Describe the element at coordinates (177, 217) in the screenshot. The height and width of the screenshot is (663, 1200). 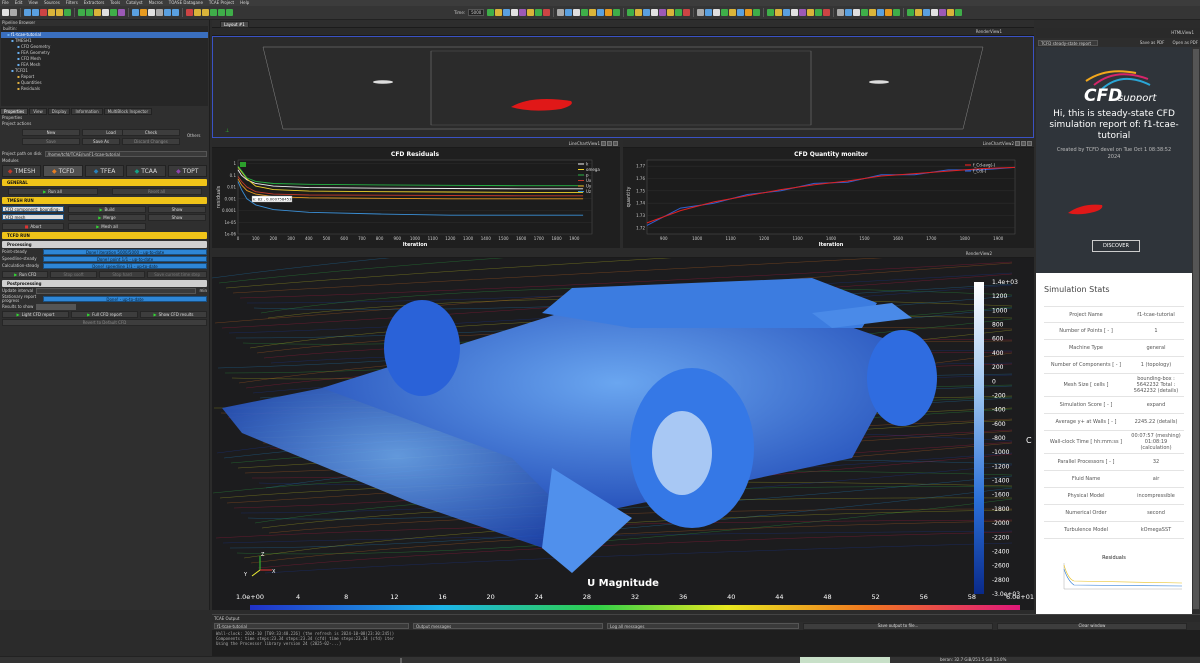
I see `show-merge-button: Show` at that location.